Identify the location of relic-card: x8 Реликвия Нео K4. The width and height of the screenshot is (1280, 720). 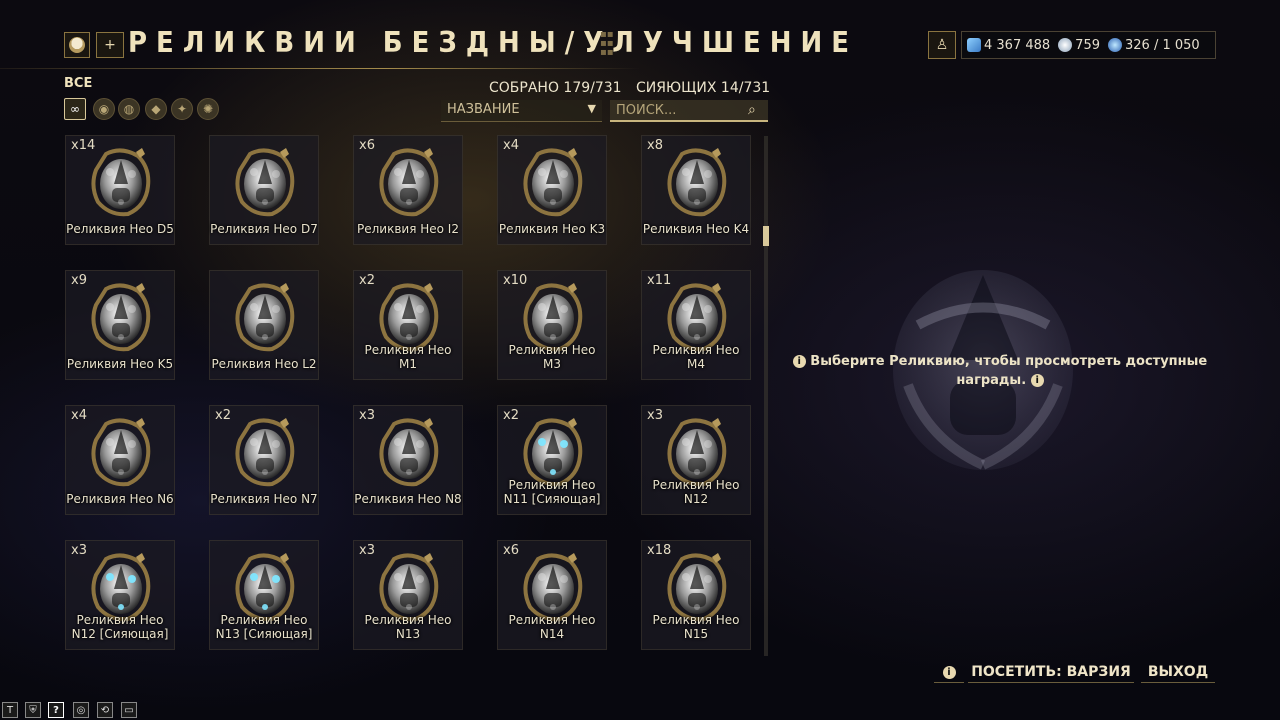
(696, 190).